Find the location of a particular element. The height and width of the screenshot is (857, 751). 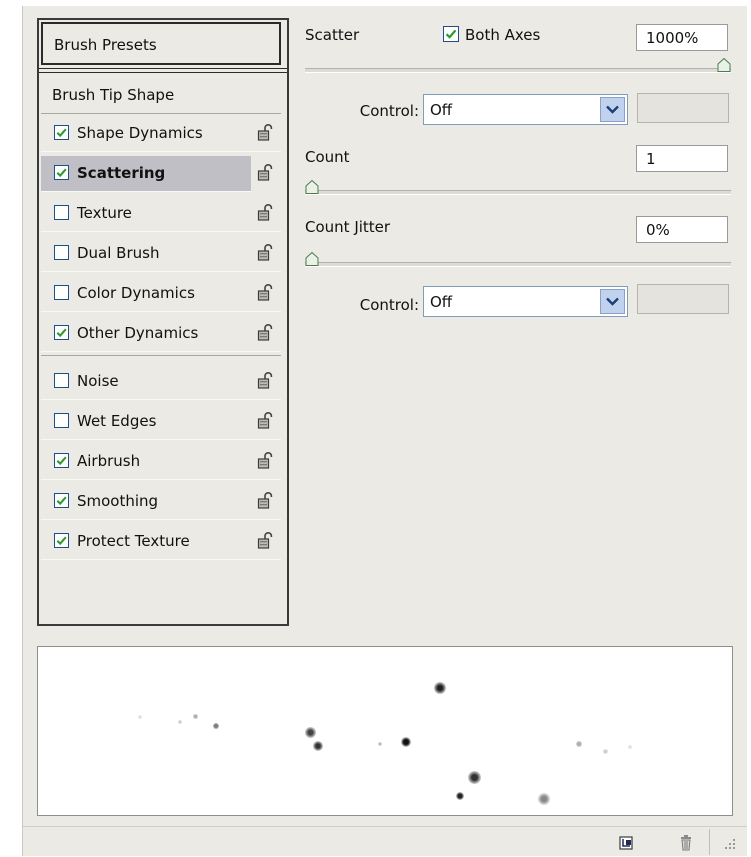

option-item: Shape Dynamics is located at coordinates (161, 134).